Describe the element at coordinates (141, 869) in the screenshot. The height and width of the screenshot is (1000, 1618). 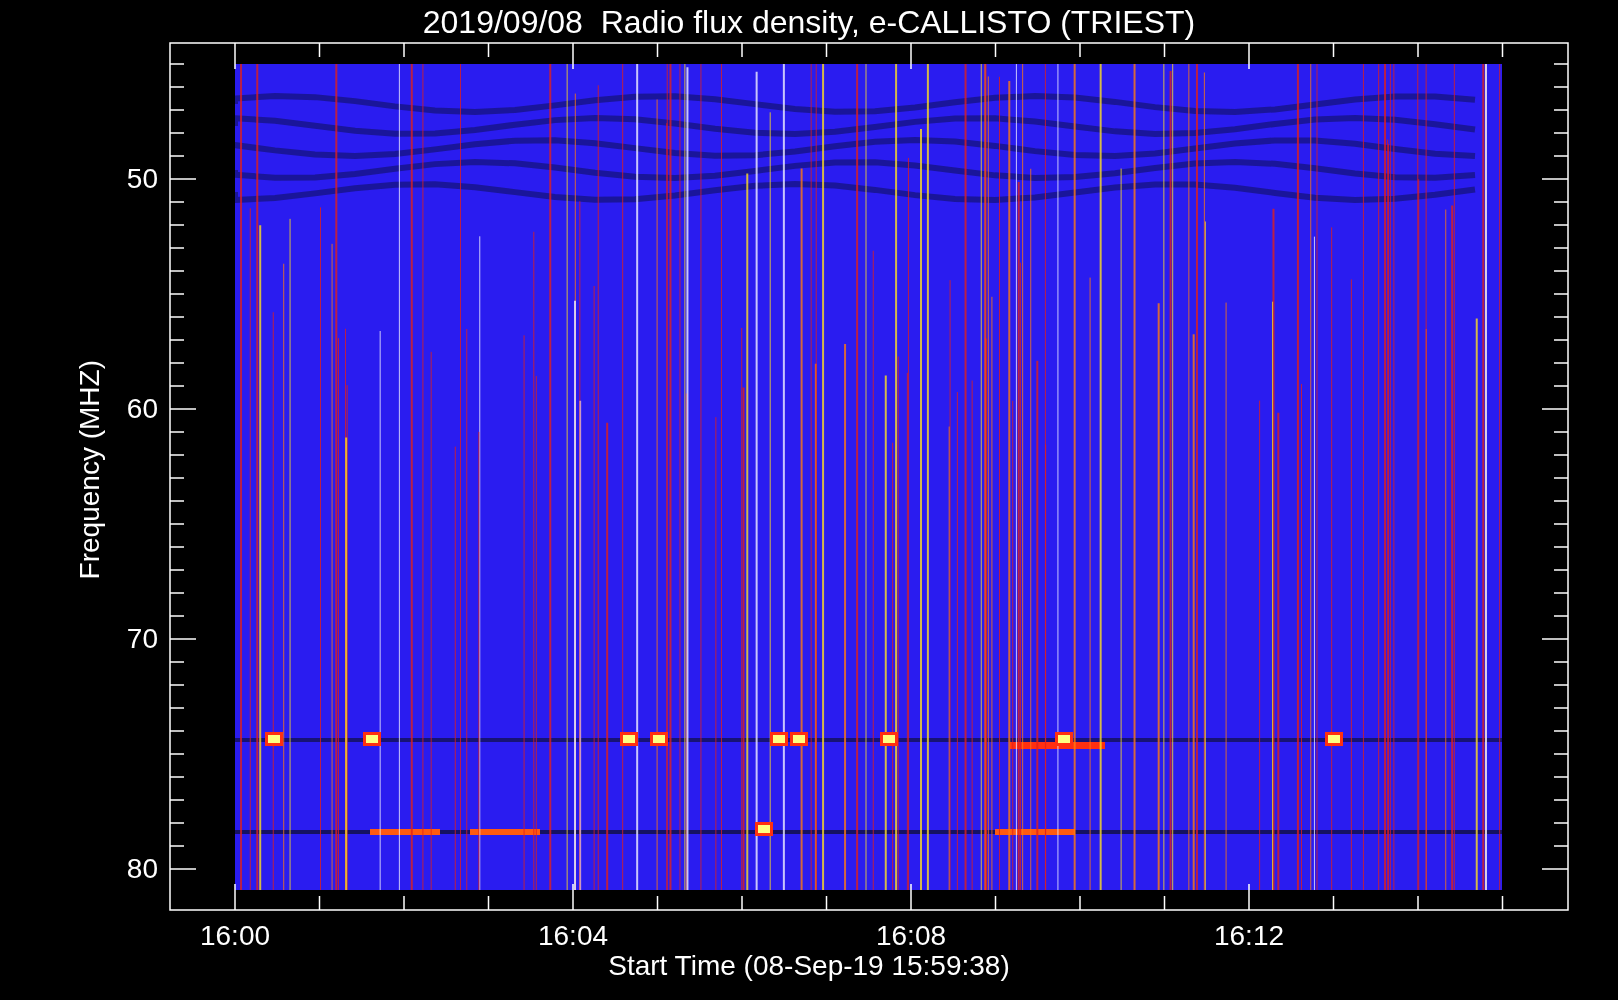
I see `y-tick-label: 80` at that location.